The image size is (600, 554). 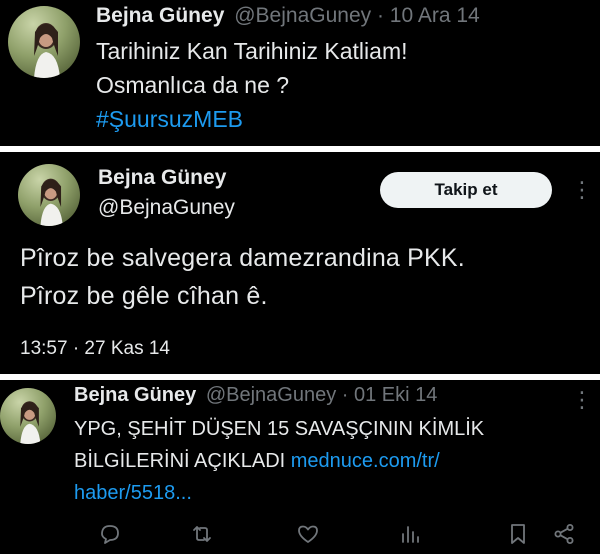 What do you see at coordinates (182, 461) in the screenshot?
I see `tweet-line-2-text: BİLGİLERİNİ AÇIKLADI` at bounding box center [182, 461].